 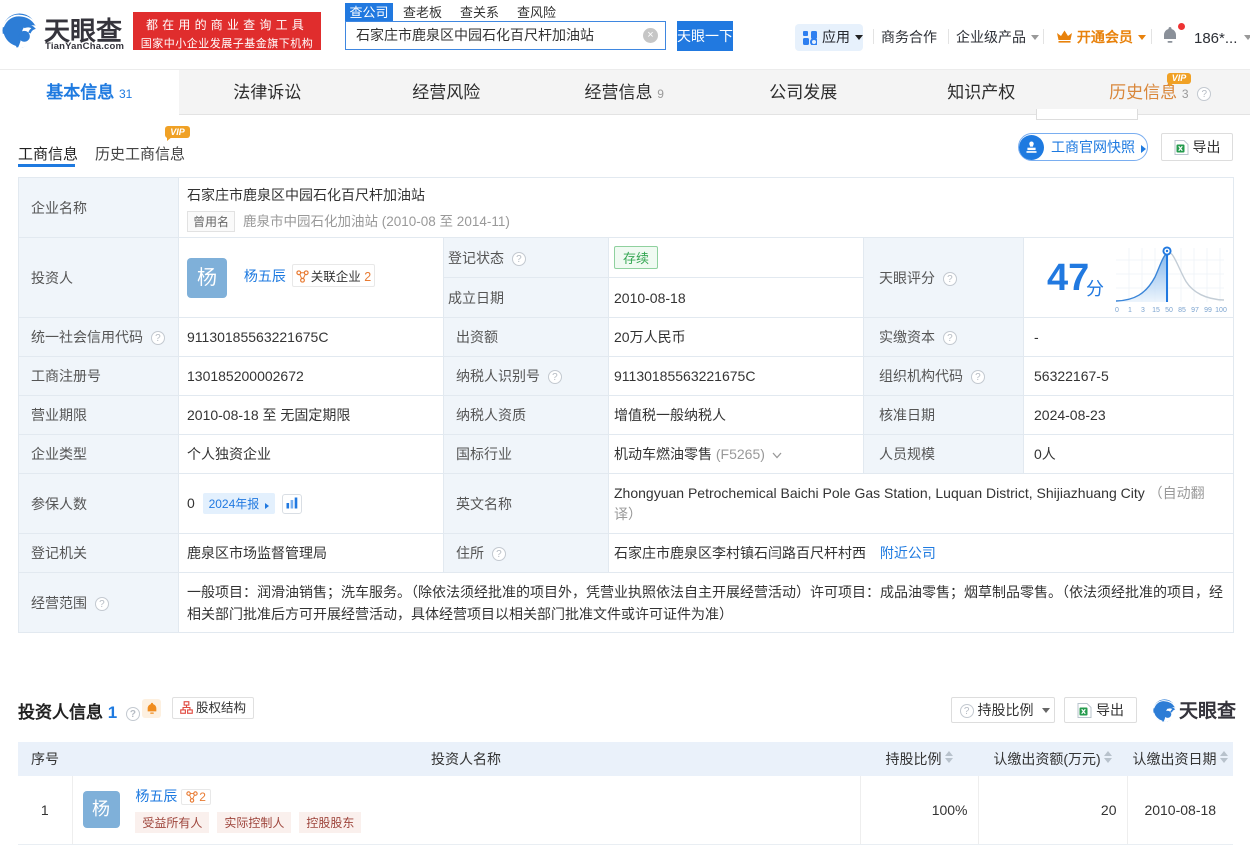 What do you see at coordinates (1169, 310) in the screenshot?
I see `svg-text: 50` at bounding box center [1169, 310].